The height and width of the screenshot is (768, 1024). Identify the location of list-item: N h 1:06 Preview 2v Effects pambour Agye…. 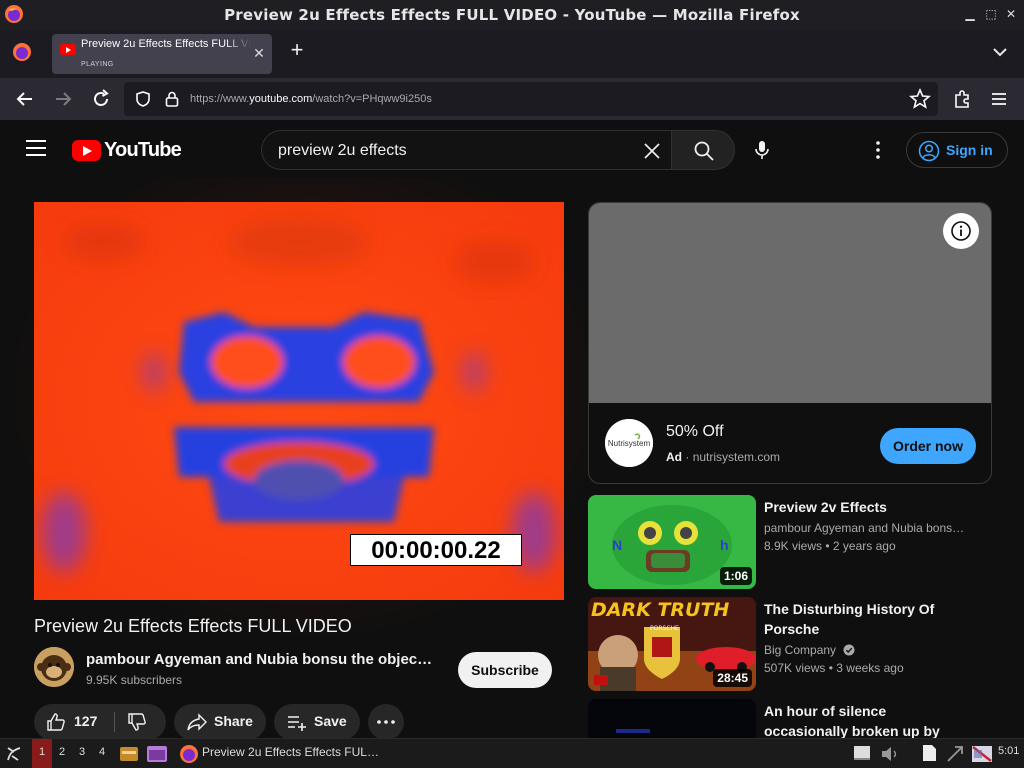
(790, 542).